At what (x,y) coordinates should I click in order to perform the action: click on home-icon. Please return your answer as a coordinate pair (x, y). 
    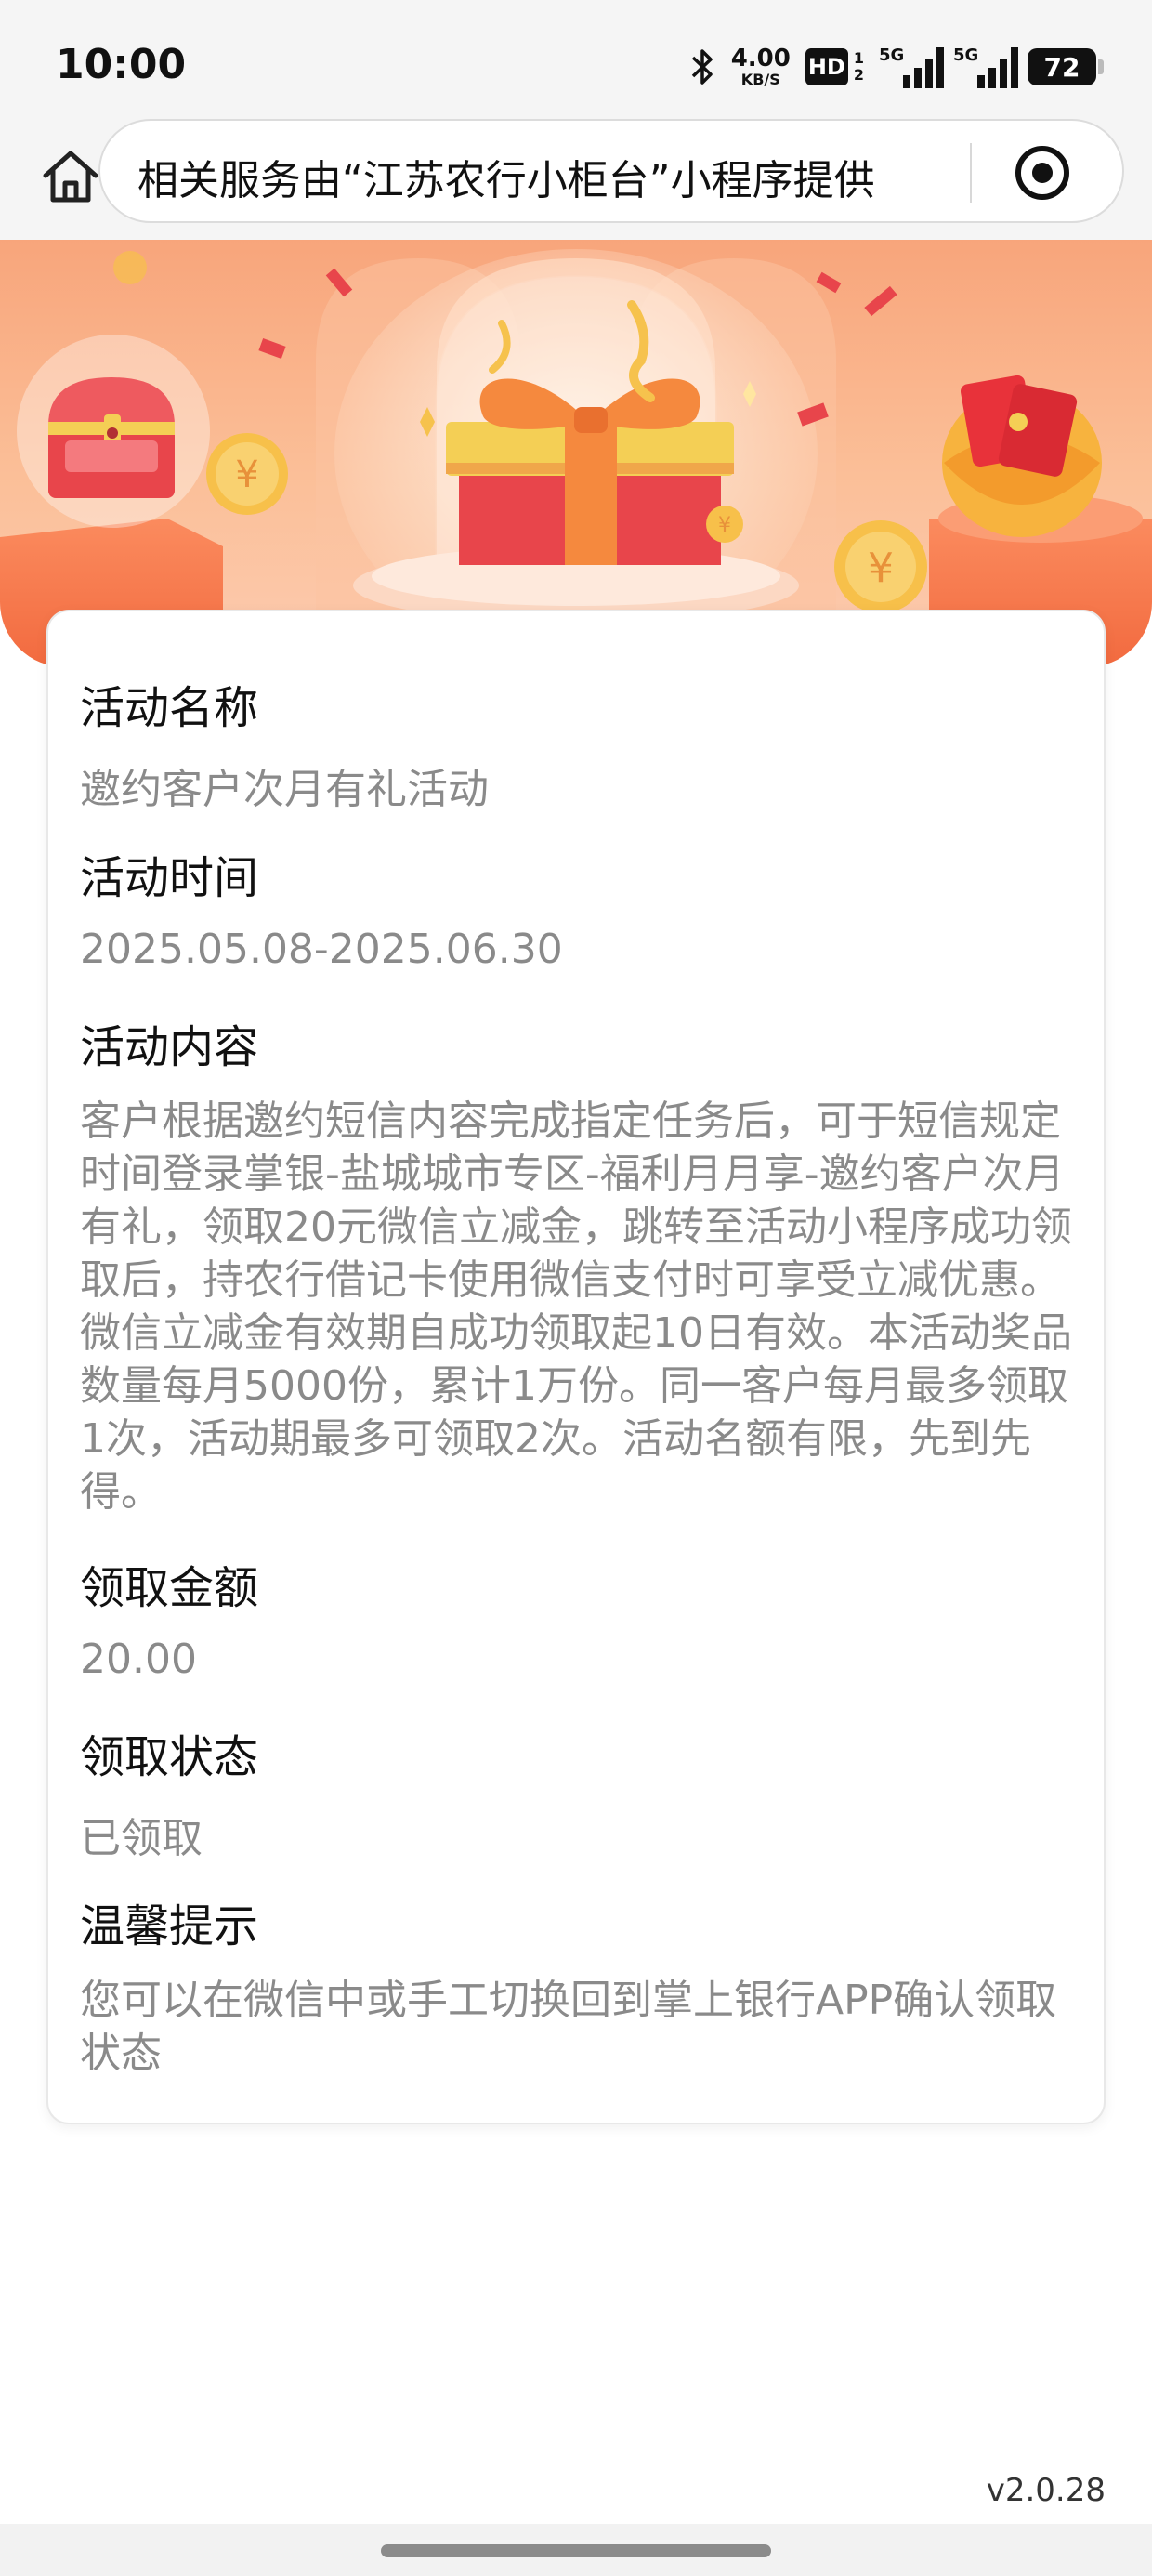
    Looking at the image, I should click on (70, 177).